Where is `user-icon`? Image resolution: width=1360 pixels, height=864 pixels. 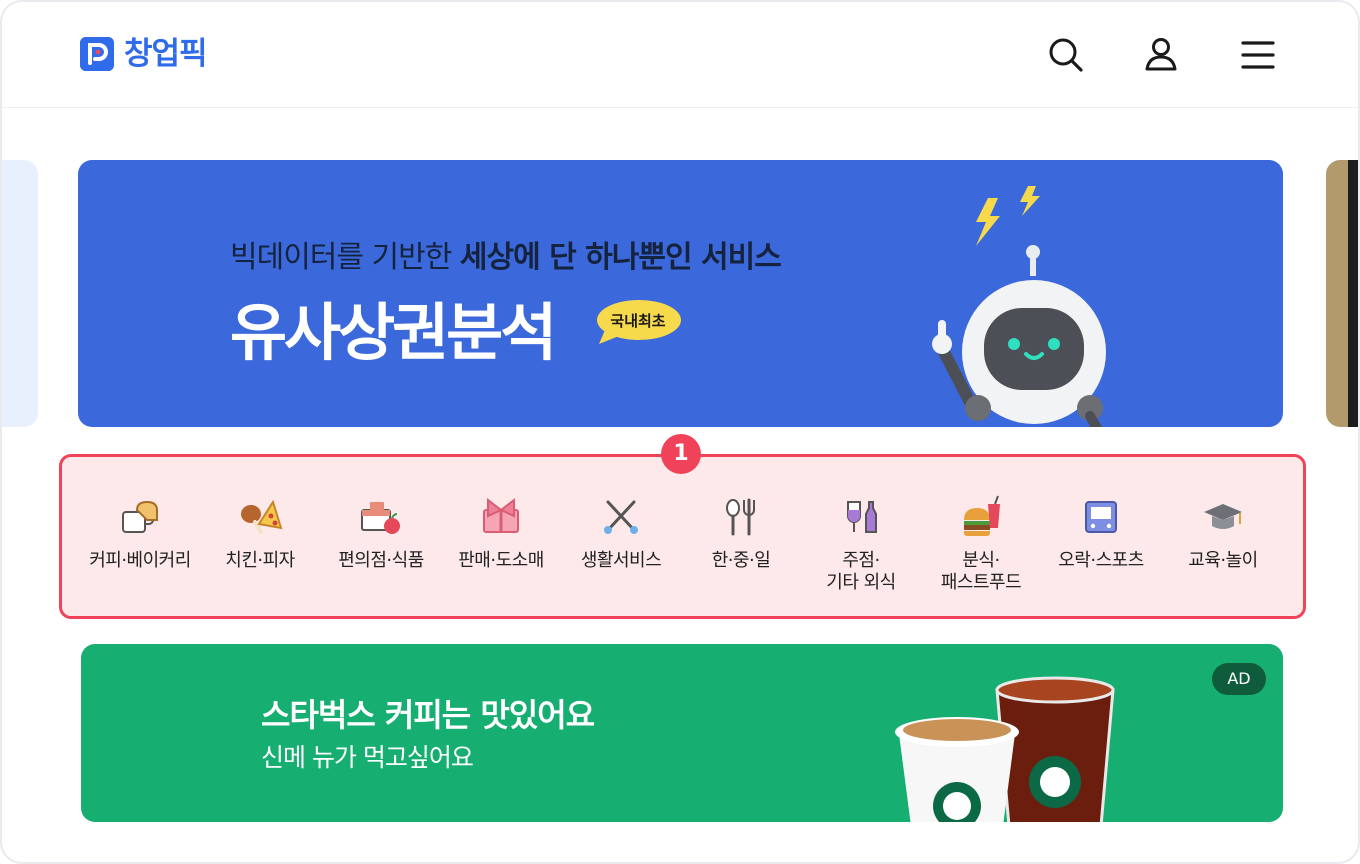 user-icon is located at coordinates (1161, 55).